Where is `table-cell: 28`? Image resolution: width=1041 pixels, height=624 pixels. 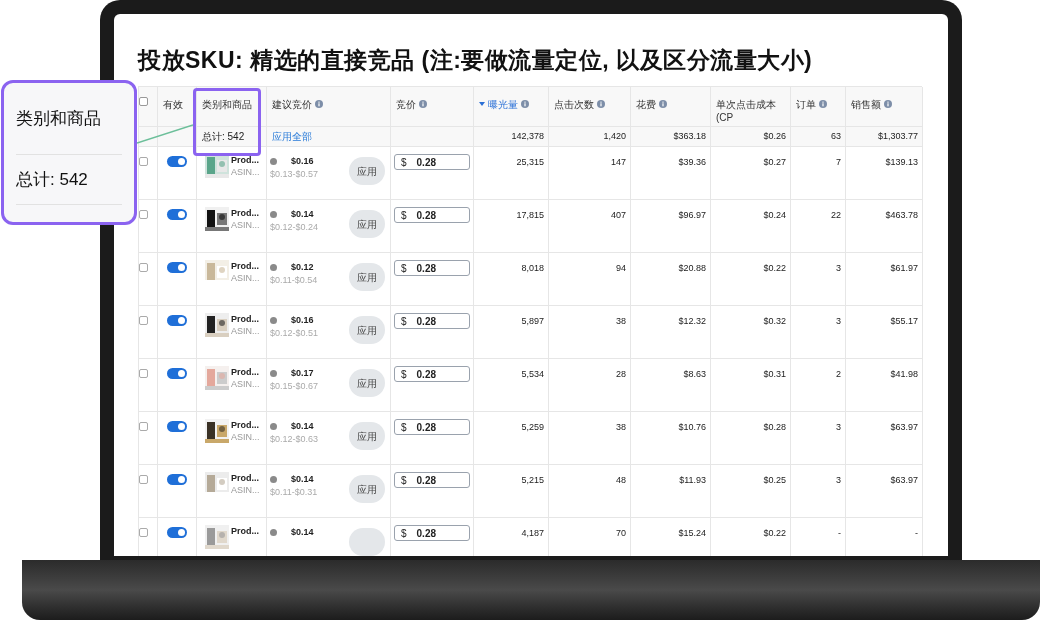
table-cell: 28 is located at coordinates (621, 374).